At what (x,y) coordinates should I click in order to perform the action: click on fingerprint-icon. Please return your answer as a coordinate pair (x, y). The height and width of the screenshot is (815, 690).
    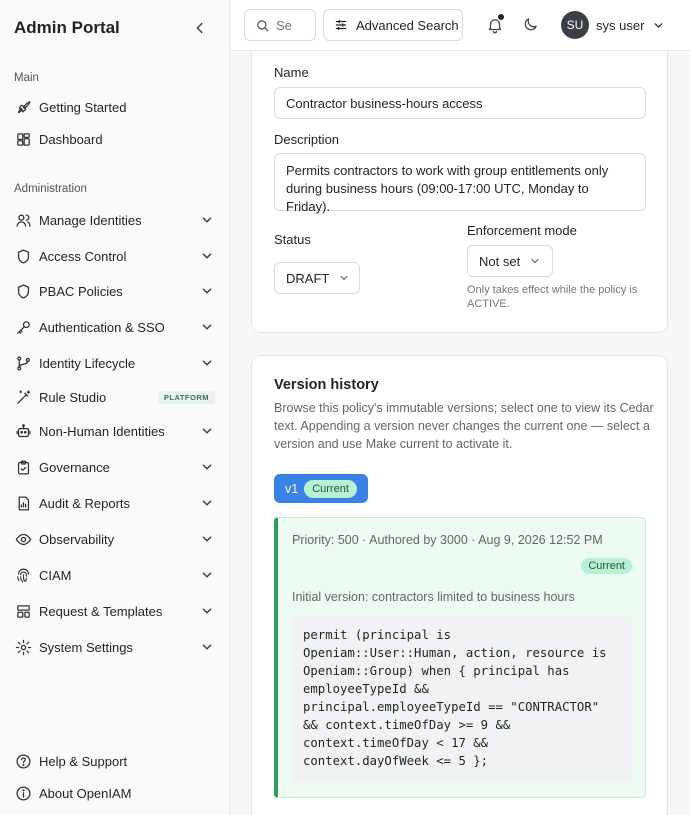
    Looking at the image, I should click on (23, 575).